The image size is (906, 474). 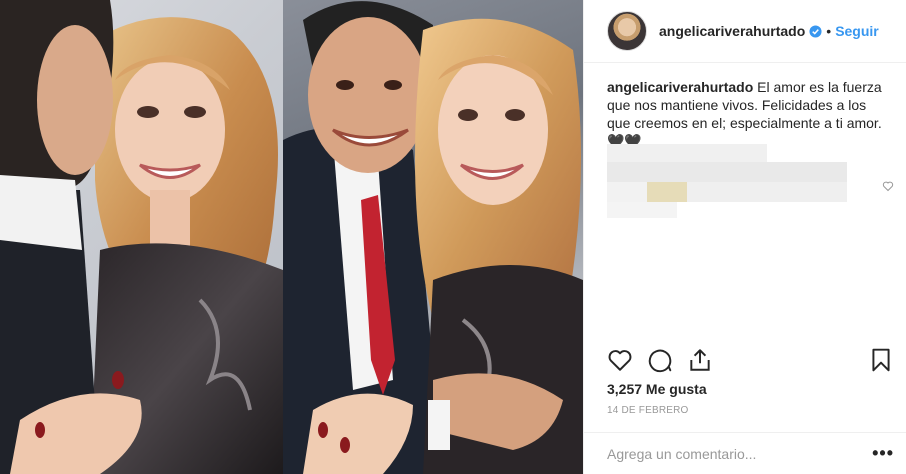 I want to click on action-bar, so click(x=750, y=360).